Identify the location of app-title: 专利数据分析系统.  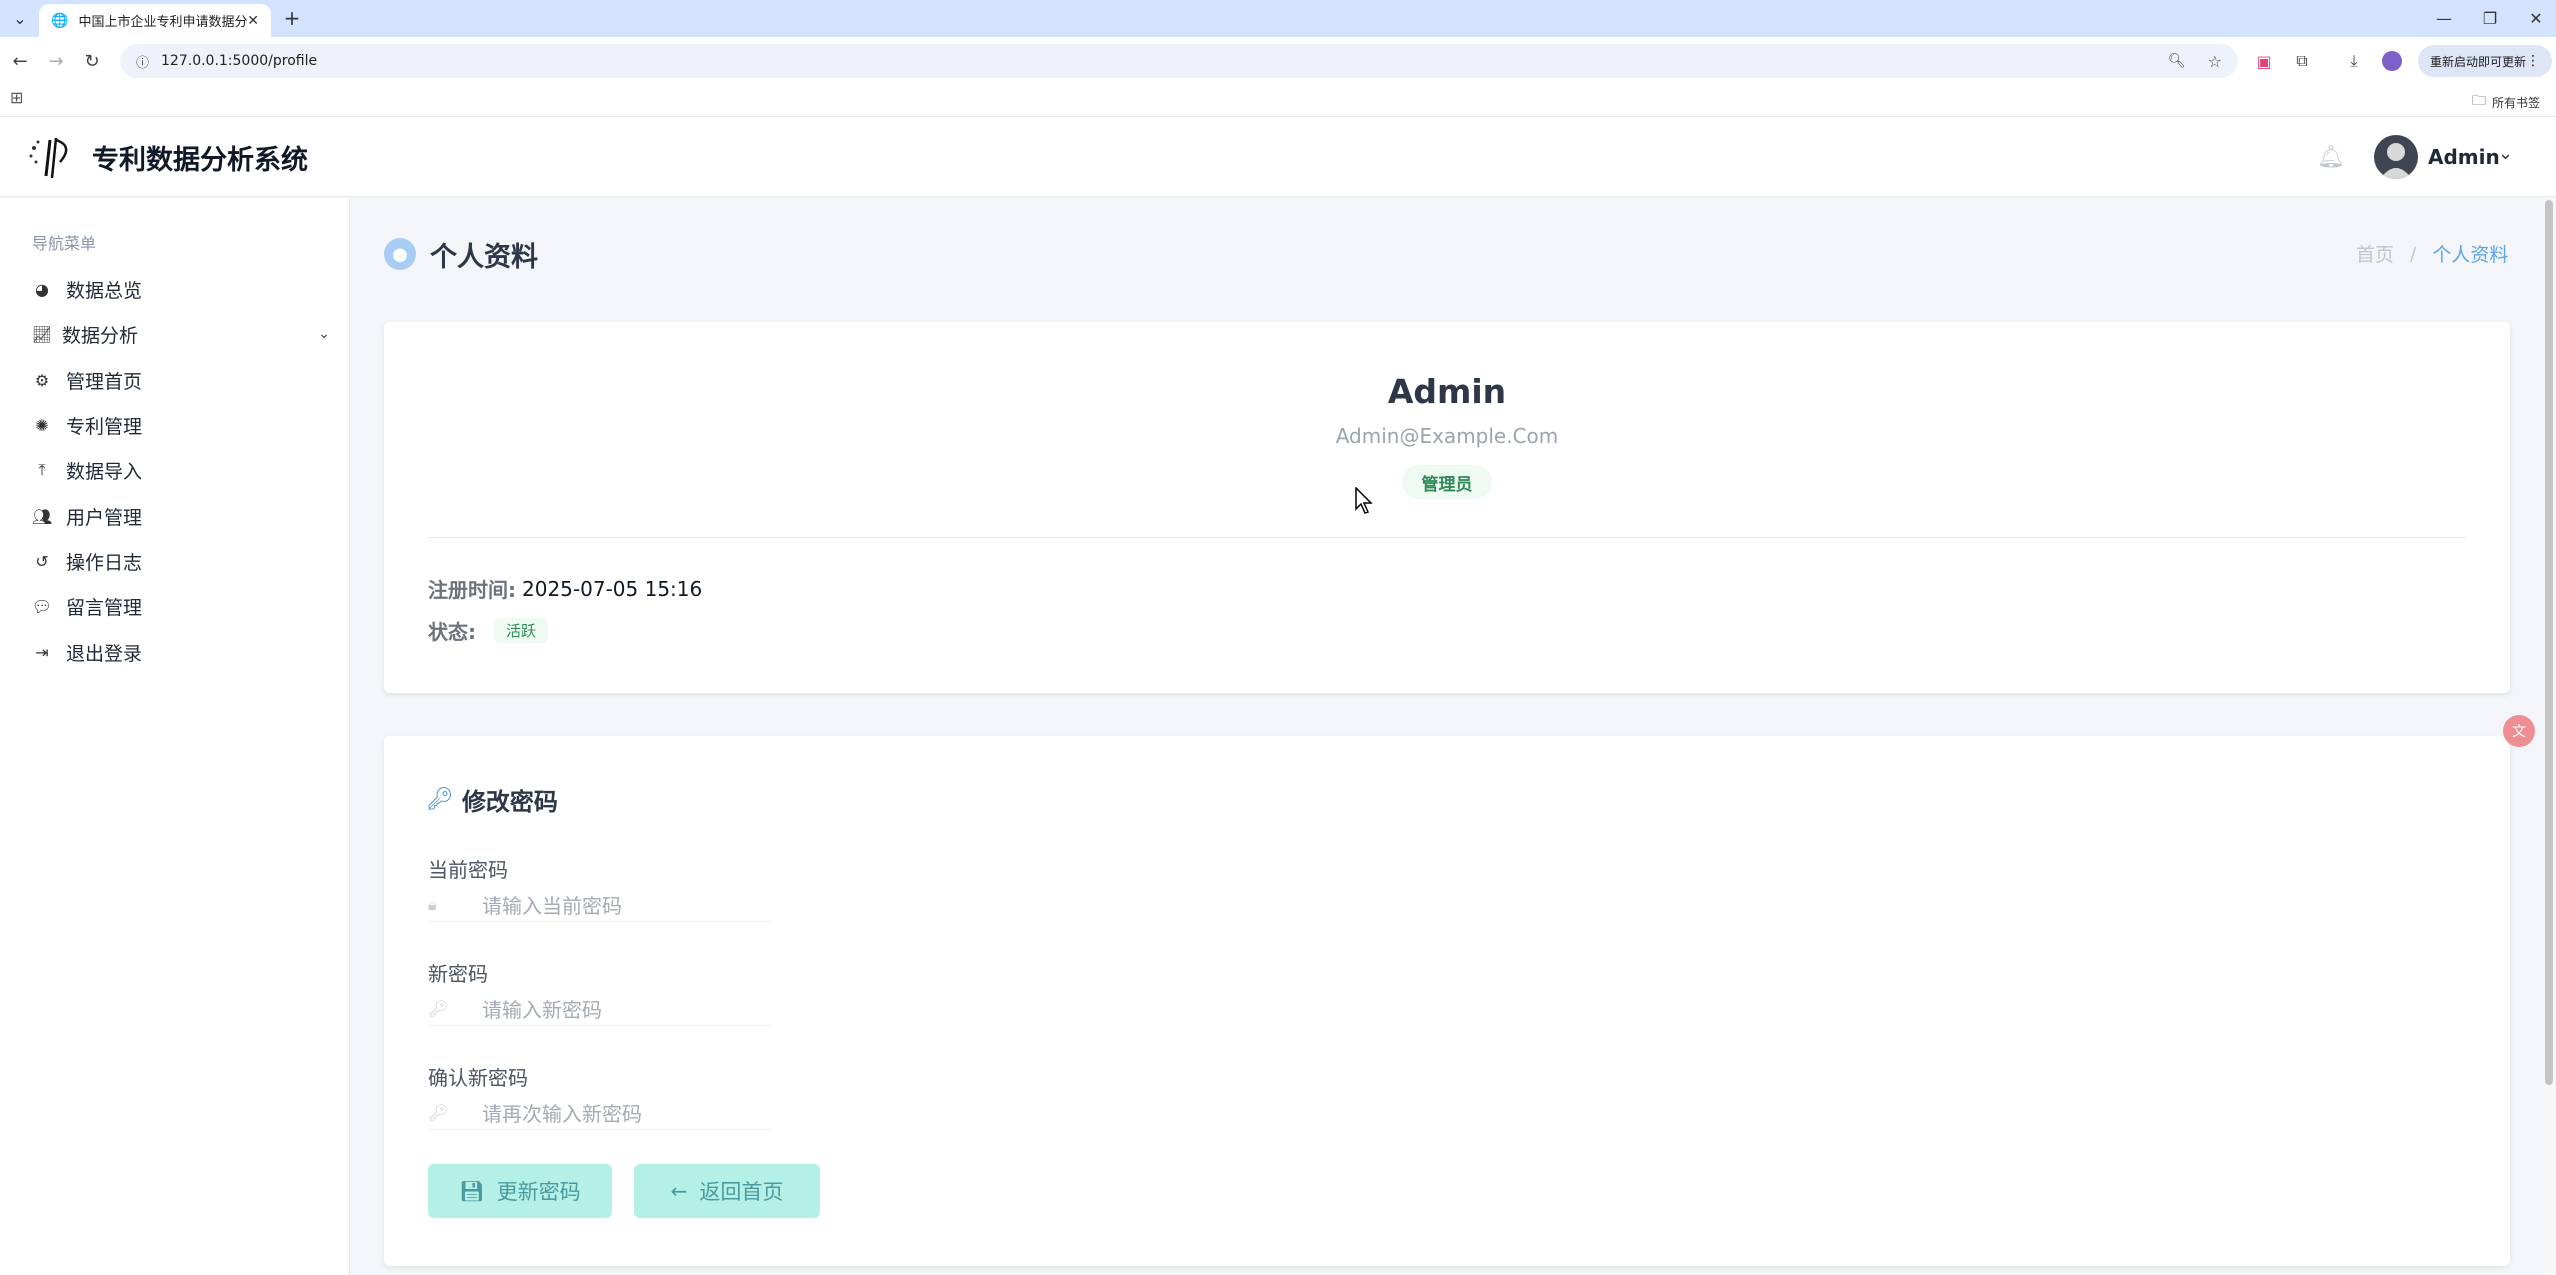
(200, 160).